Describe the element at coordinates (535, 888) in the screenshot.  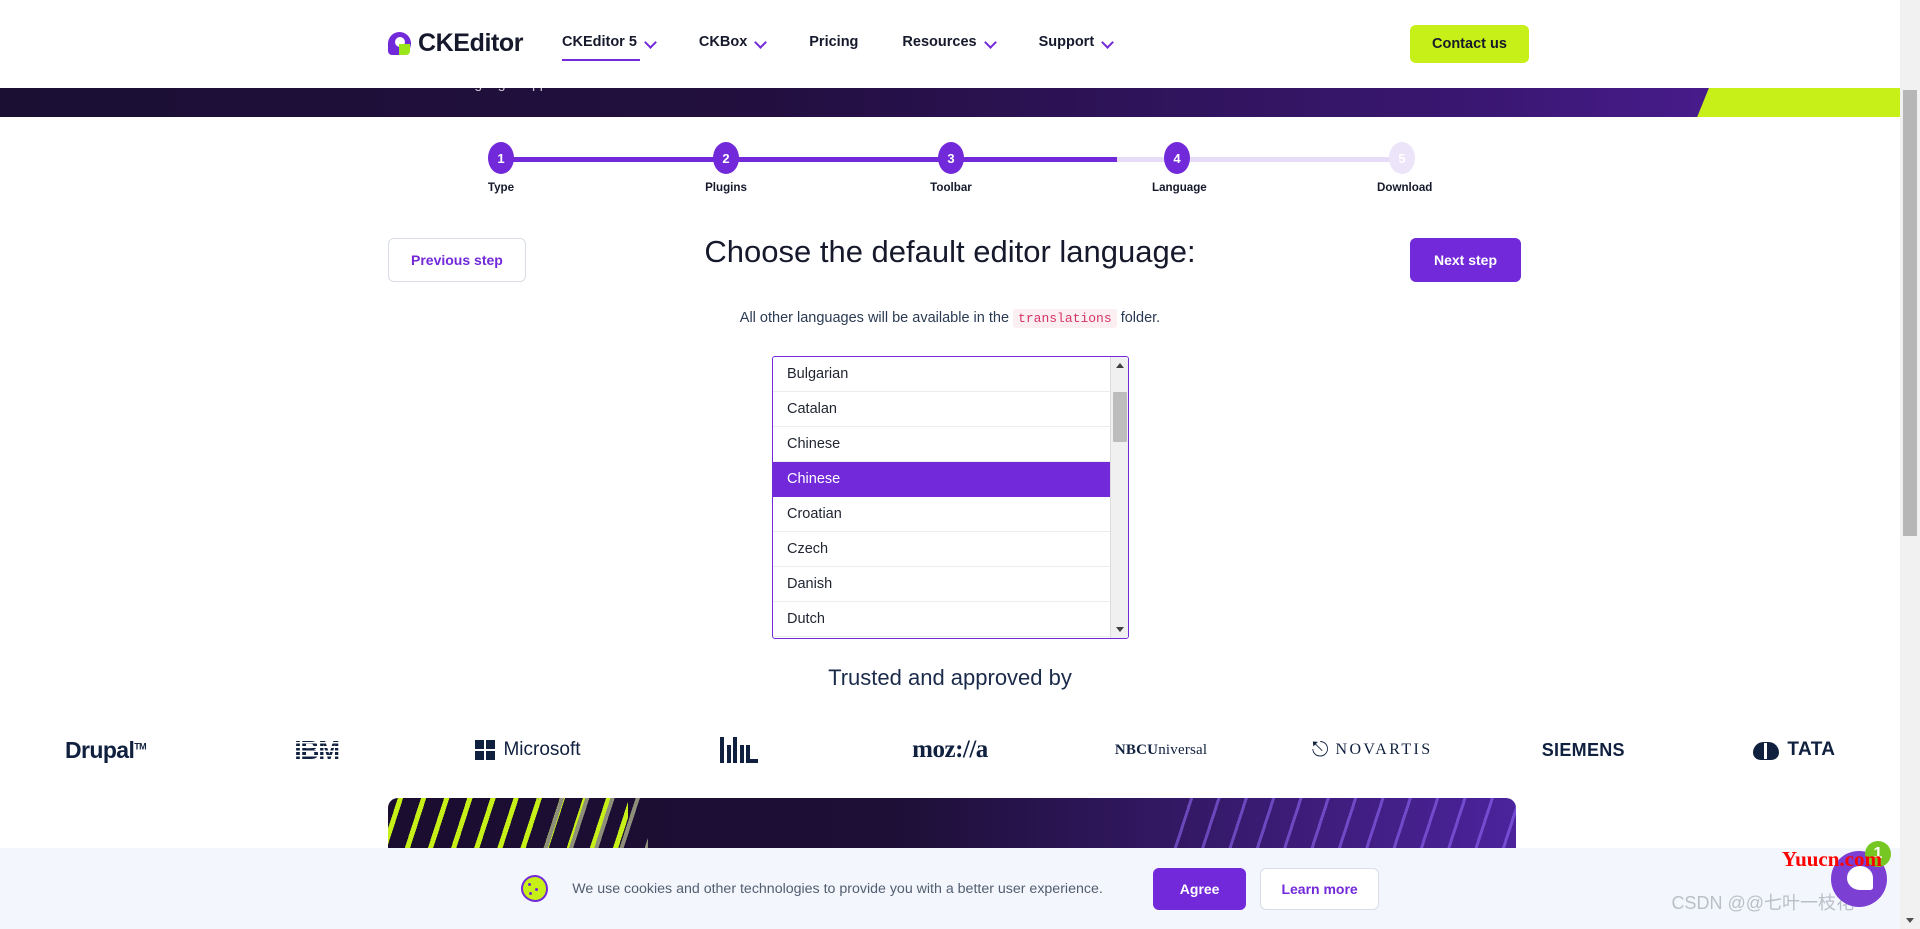
I see `cookie-icon` at that location.